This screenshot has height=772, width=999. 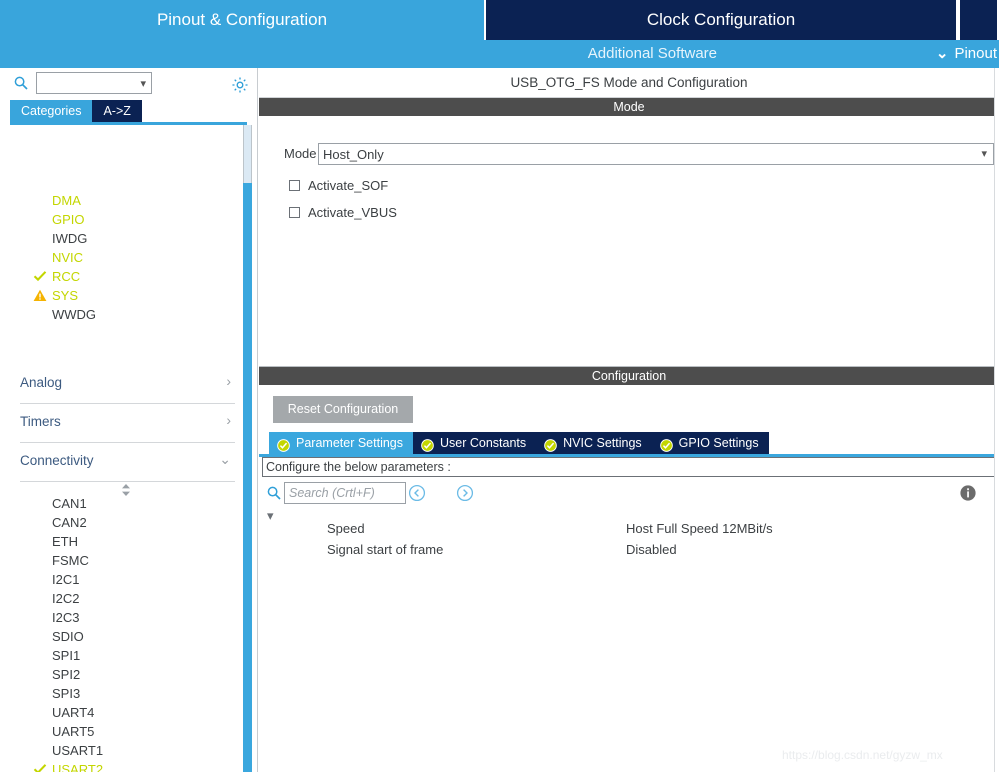 I want to click on tab-clock-configuration: Clock Configuration, so click(x=721, y=20).